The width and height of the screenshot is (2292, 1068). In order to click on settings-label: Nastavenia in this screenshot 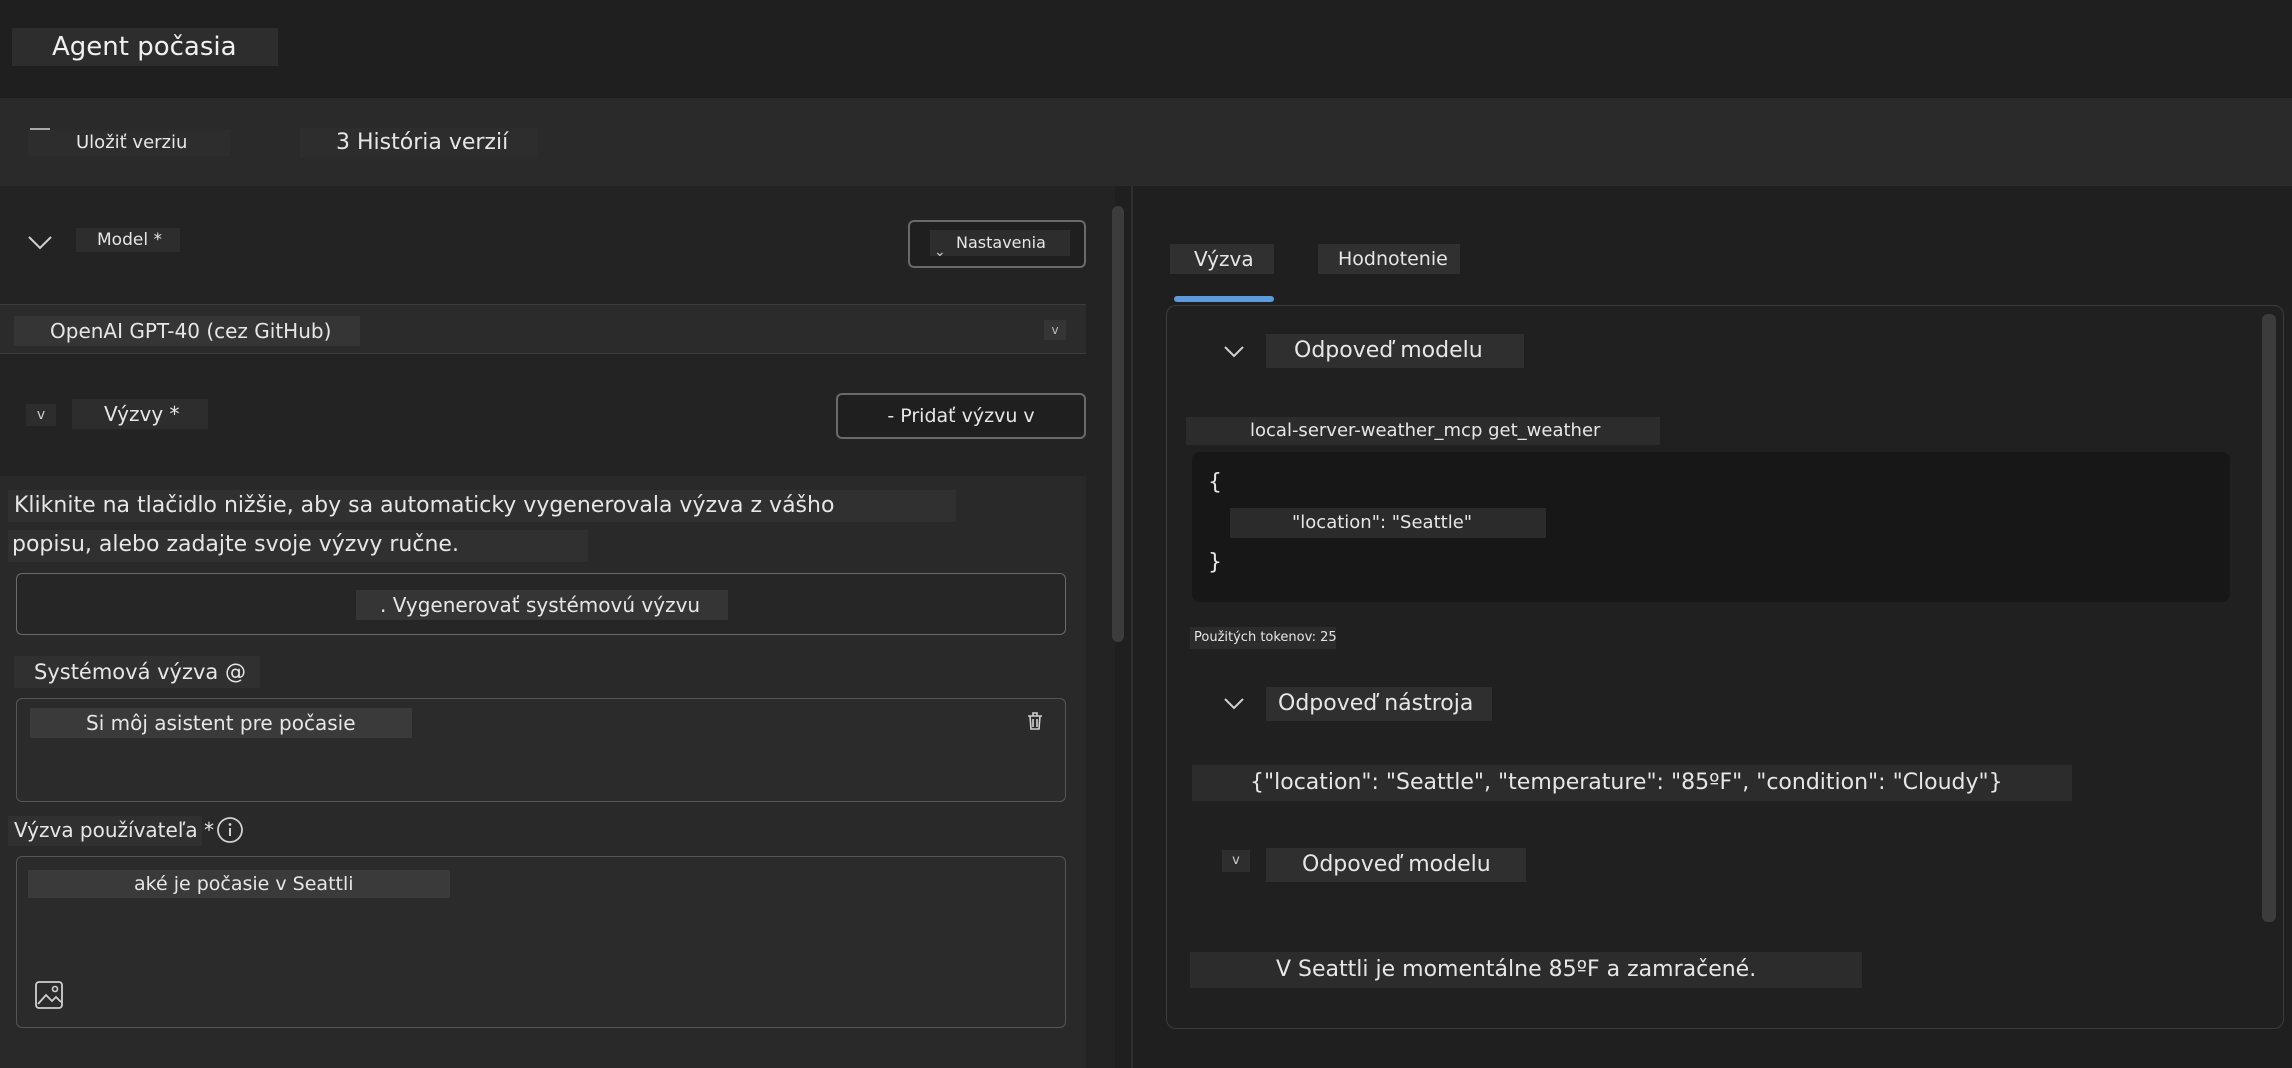, I will do `click(1001, 242)`.